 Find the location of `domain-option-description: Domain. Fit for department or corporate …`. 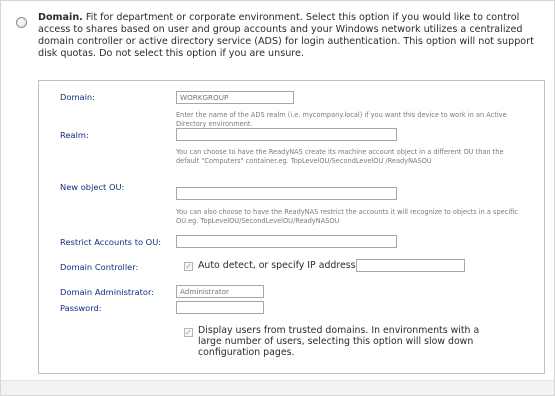

domain-option-description: Domain. Fit for department or corporate … is located at coordinates (290, 36).